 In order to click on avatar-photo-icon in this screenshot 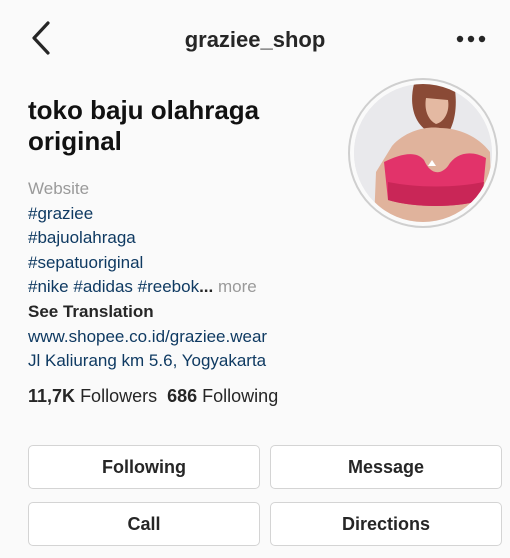, I will do `click(423, 153)`.